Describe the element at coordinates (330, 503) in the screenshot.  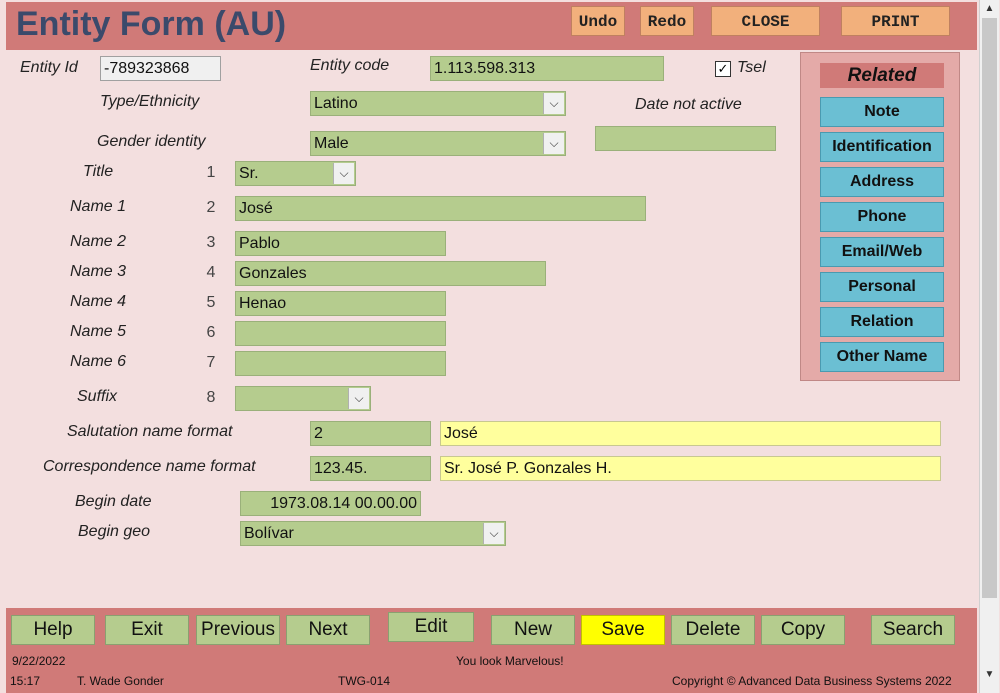
I see `begin-date-field: 1973.08.14 00.00.00` at that location.